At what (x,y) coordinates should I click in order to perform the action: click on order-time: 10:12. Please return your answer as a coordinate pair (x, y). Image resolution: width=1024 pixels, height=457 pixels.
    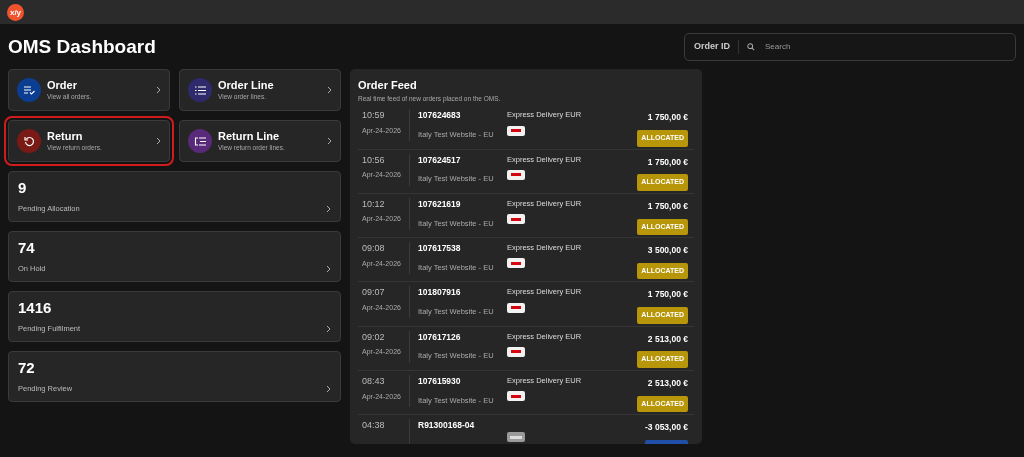
    Looking at the image, I should click on (374, 204).